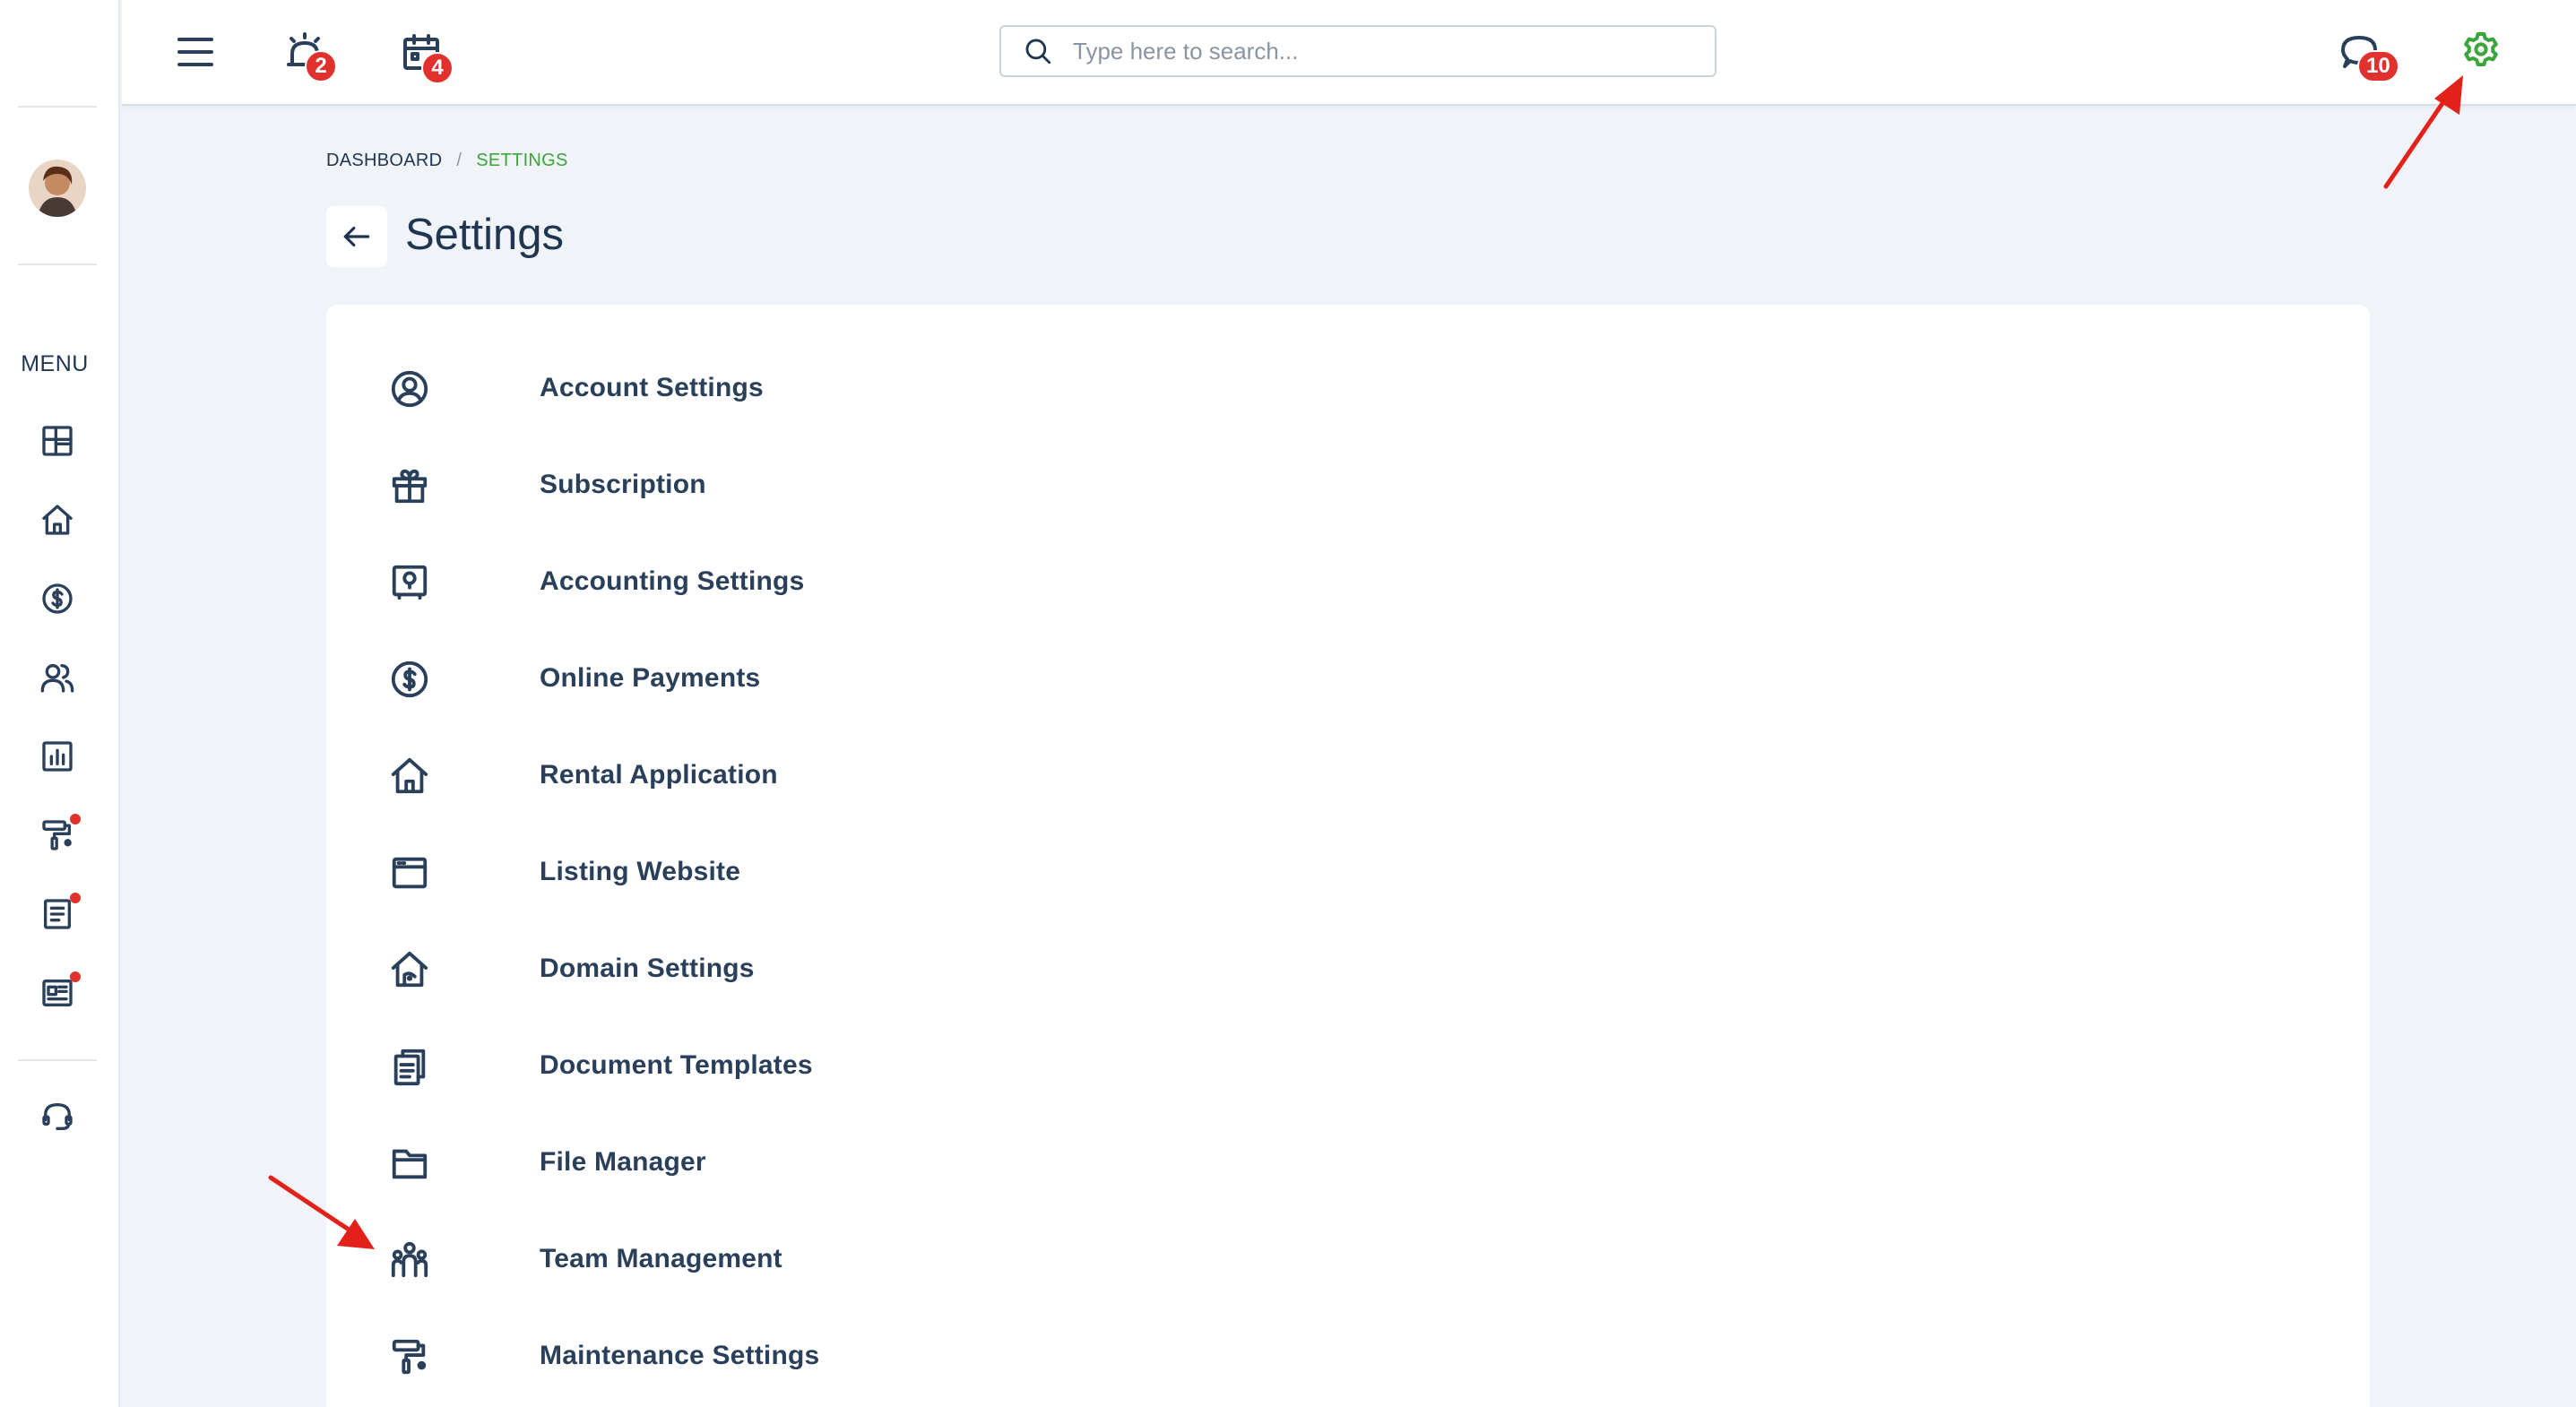  I want to click on topbar: 2 4 10, so click(1349, 53).